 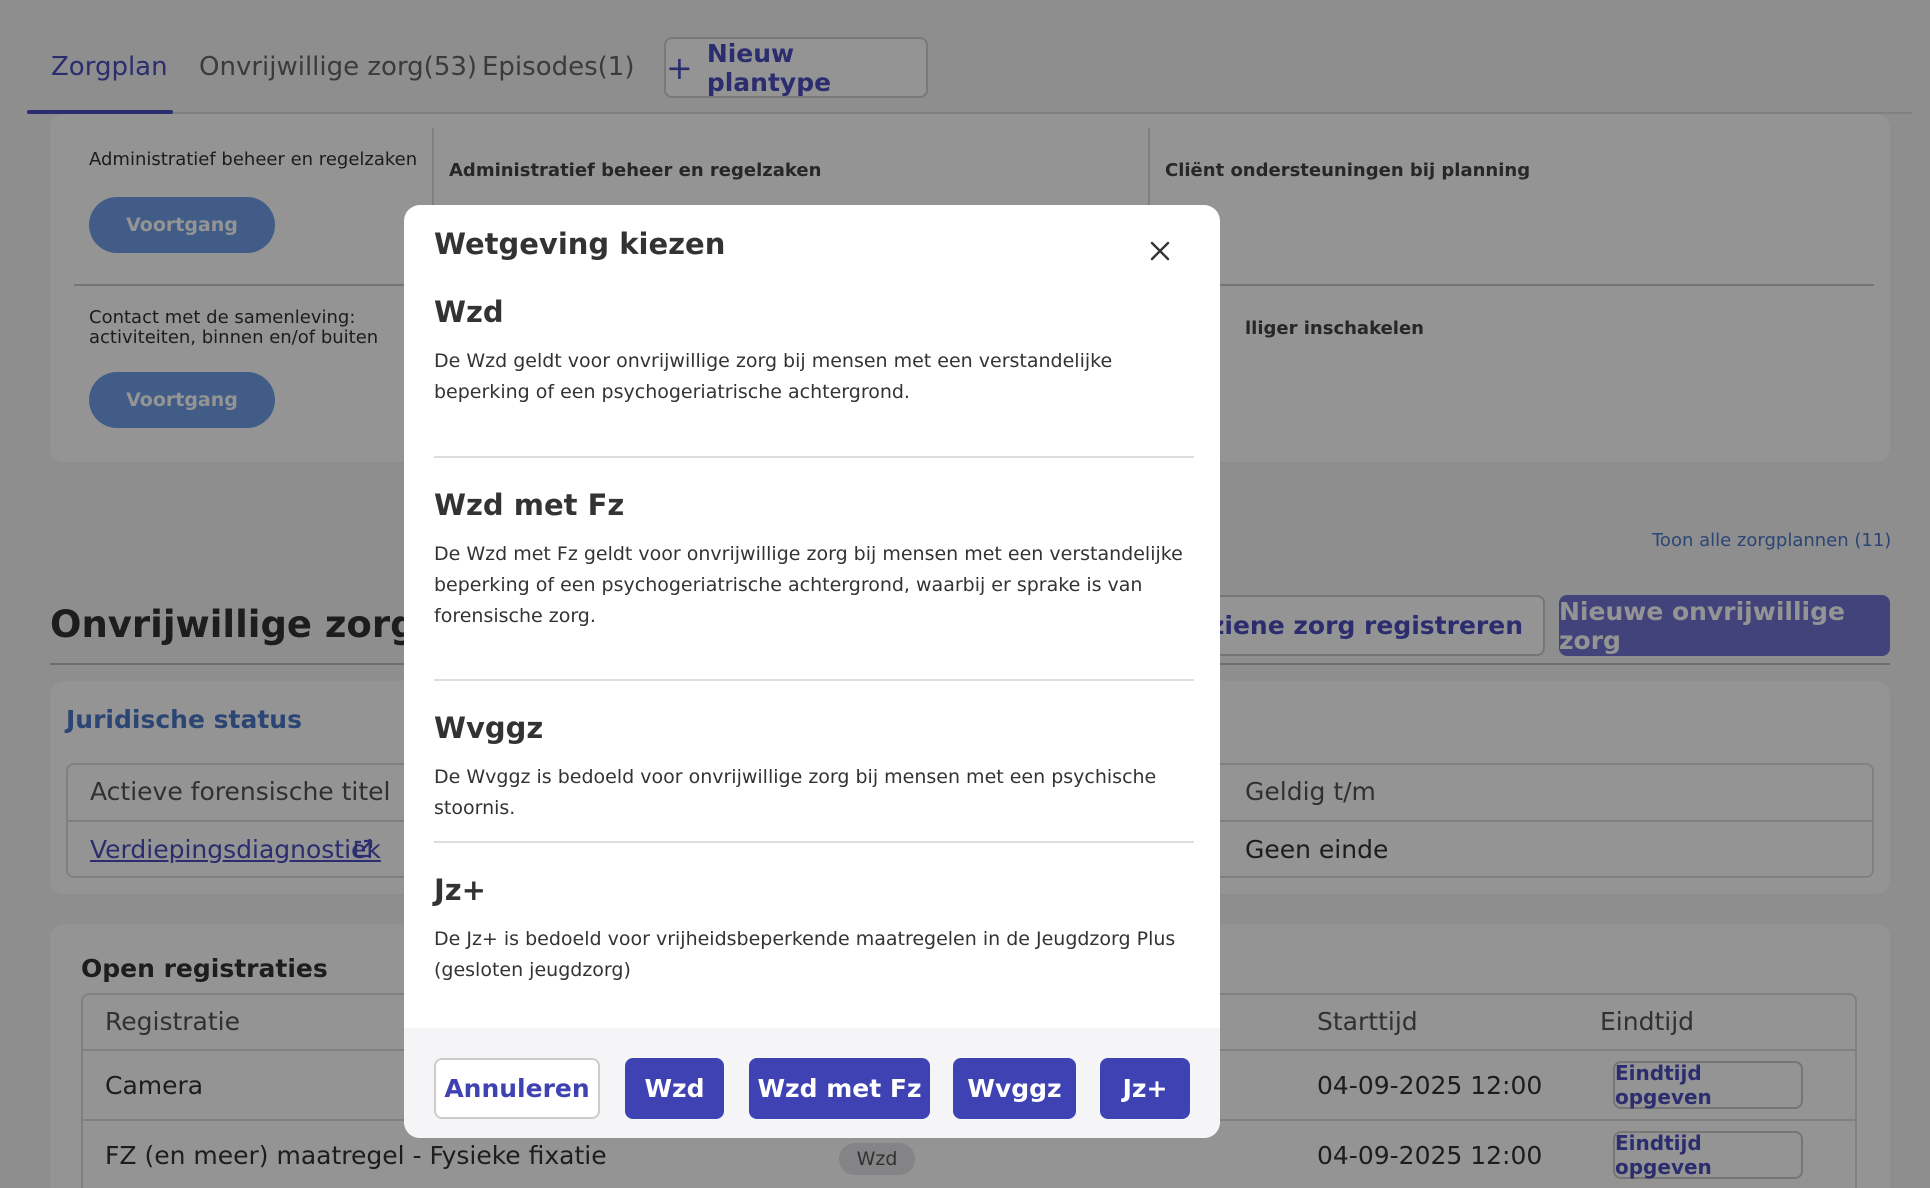 I want to click on modal-footer: Annuleren Wzd Wzd met Fz Wvggz Jz+, so click(x=812, y=1083).